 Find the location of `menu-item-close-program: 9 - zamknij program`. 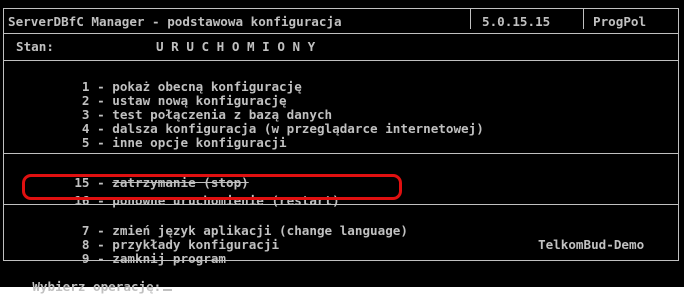

menu-item-close-program: 9 - zamknij program is located at coordinates (121, 252).